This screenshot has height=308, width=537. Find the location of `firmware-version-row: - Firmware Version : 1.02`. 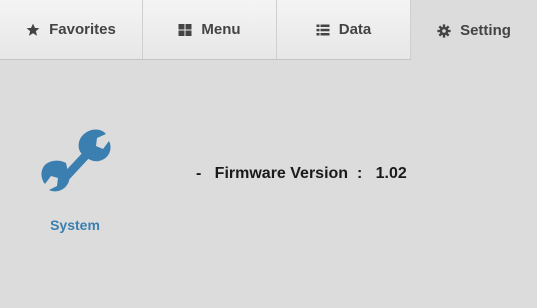

firmware-version-row: - Firmware Version : 1.02 is located at coordinates (301, 174).